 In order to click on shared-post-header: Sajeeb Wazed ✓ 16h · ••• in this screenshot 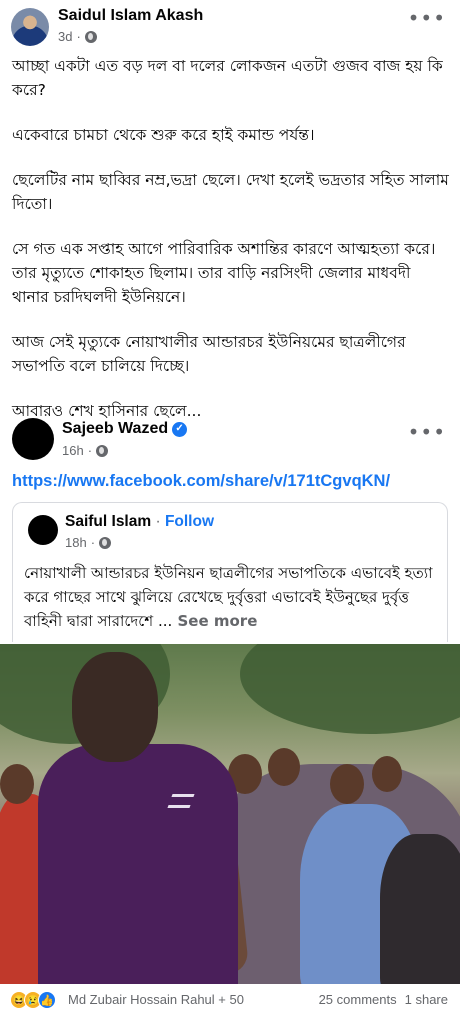, I will do `click(230, 440)`.